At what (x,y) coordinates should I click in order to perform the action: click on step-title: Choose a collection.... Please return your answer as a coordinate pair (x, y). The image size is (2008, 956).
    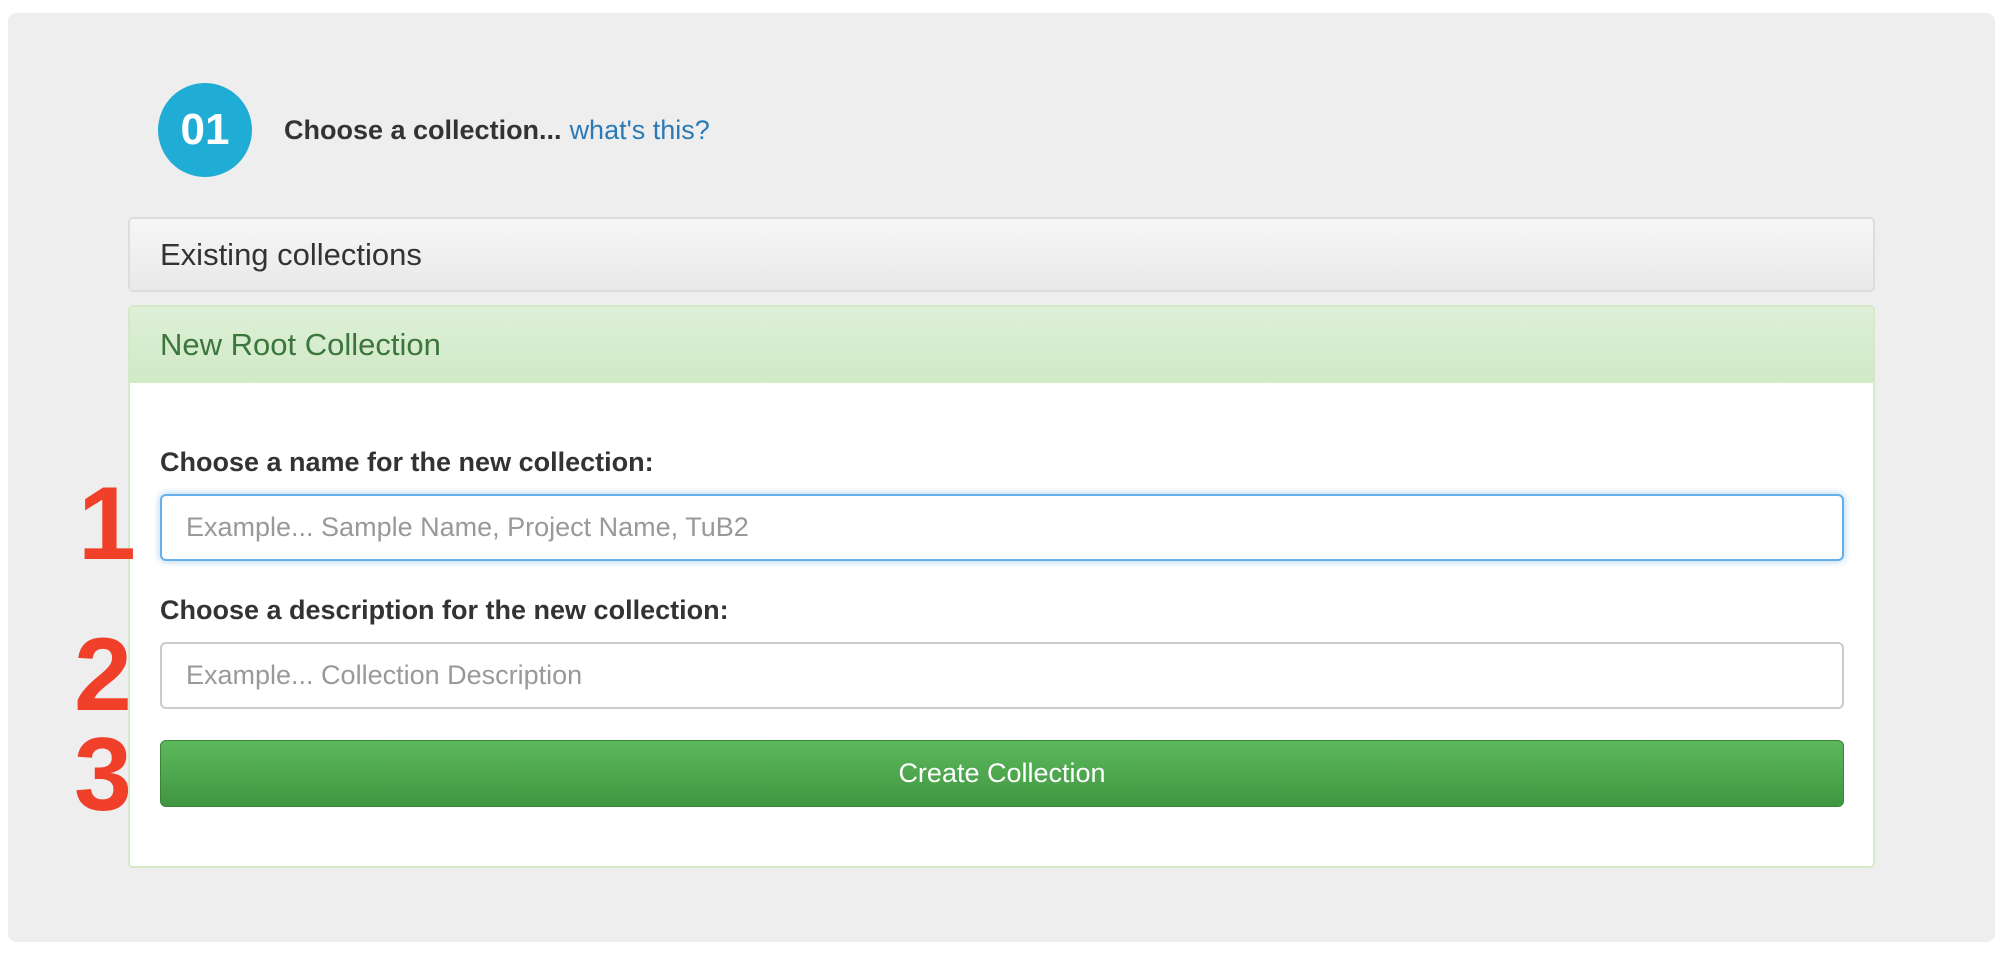
    Looking at the image, I should click on (423, 129).